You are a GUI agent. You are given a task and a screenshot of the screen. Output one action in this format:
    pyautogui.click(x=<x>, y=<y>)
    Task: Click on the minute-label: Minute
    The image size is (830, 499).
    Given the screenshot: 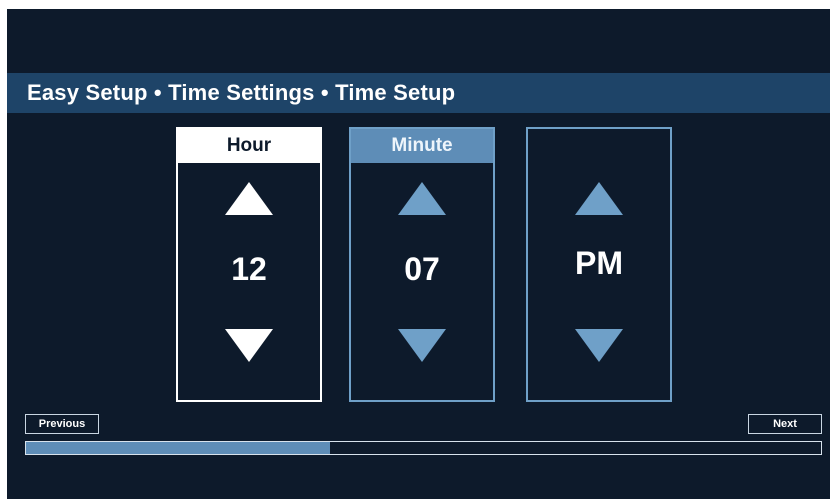 What is the action you would take?
    pyautogui.click(x=422, y=146)
    